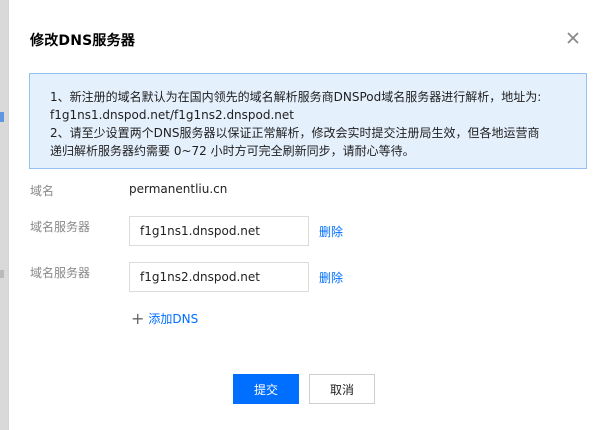 This screenshot has width=602, height=430. Describe the element at coordinates (331, 231) in the screenshot. I see `nameserver-1-delete-link: 删除` at that location.